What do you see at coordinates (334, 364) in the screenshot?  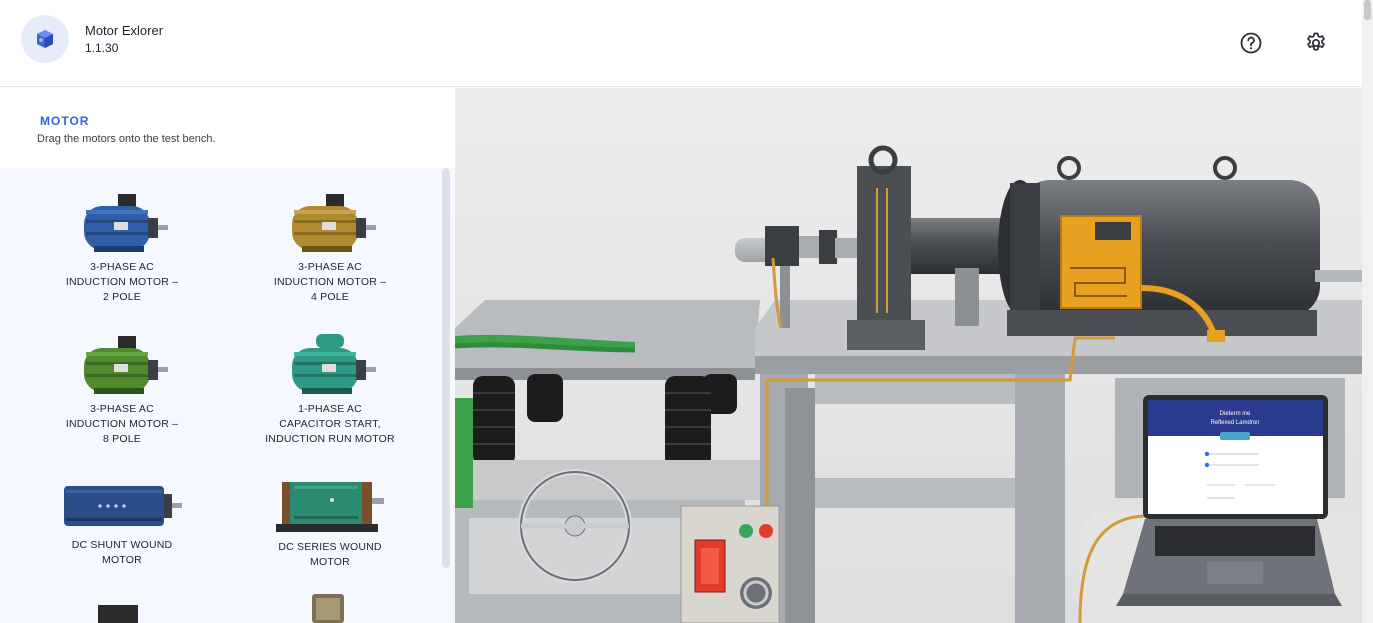 I see `motor-1phase-capacitor-image` at bounding box center [334, 364].